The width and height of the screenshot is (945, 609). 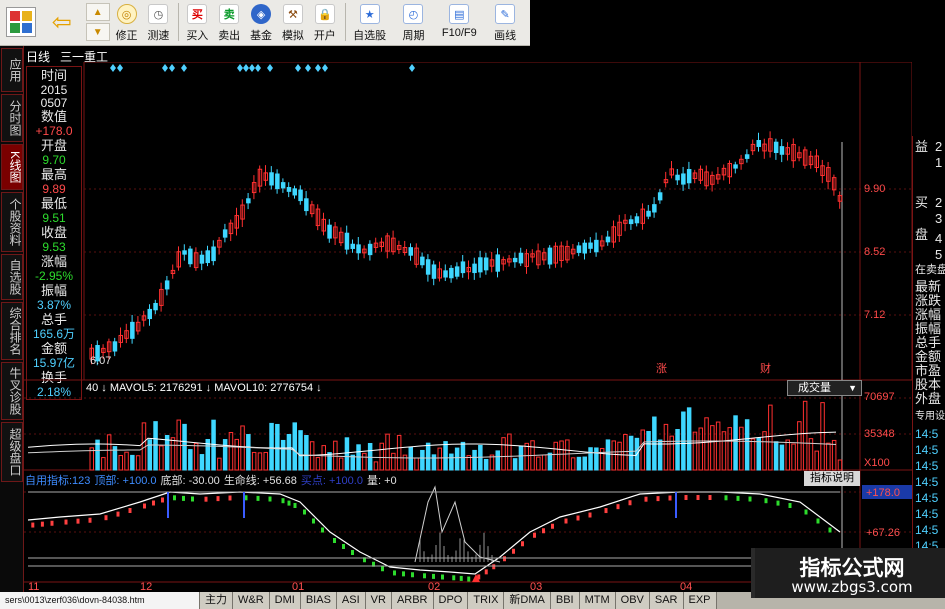 What do you see at coordinates (57, 479) in the screenshot?
I see `indicator-name: 自用指标:123` at bounding box center [57, 479].